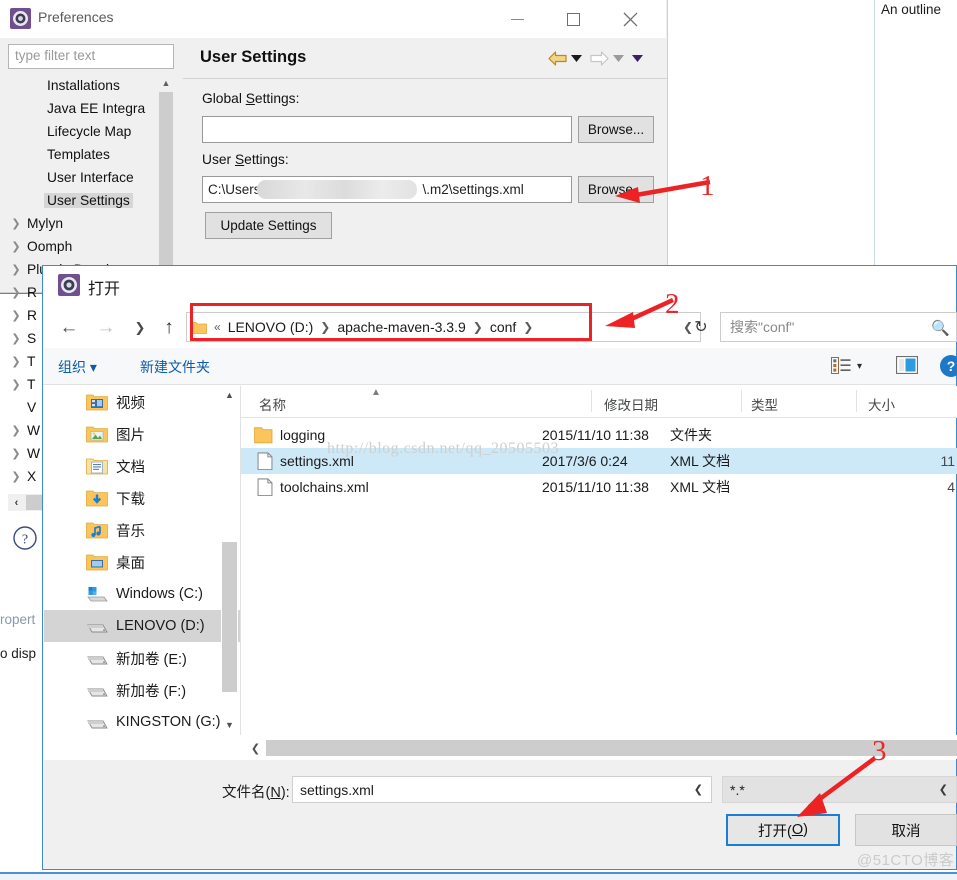 This screenshot has height=880, width=957. Describe the element at coordinates (618, 58) in the screenshot. I see `forward-dropdown-icon` at that location.